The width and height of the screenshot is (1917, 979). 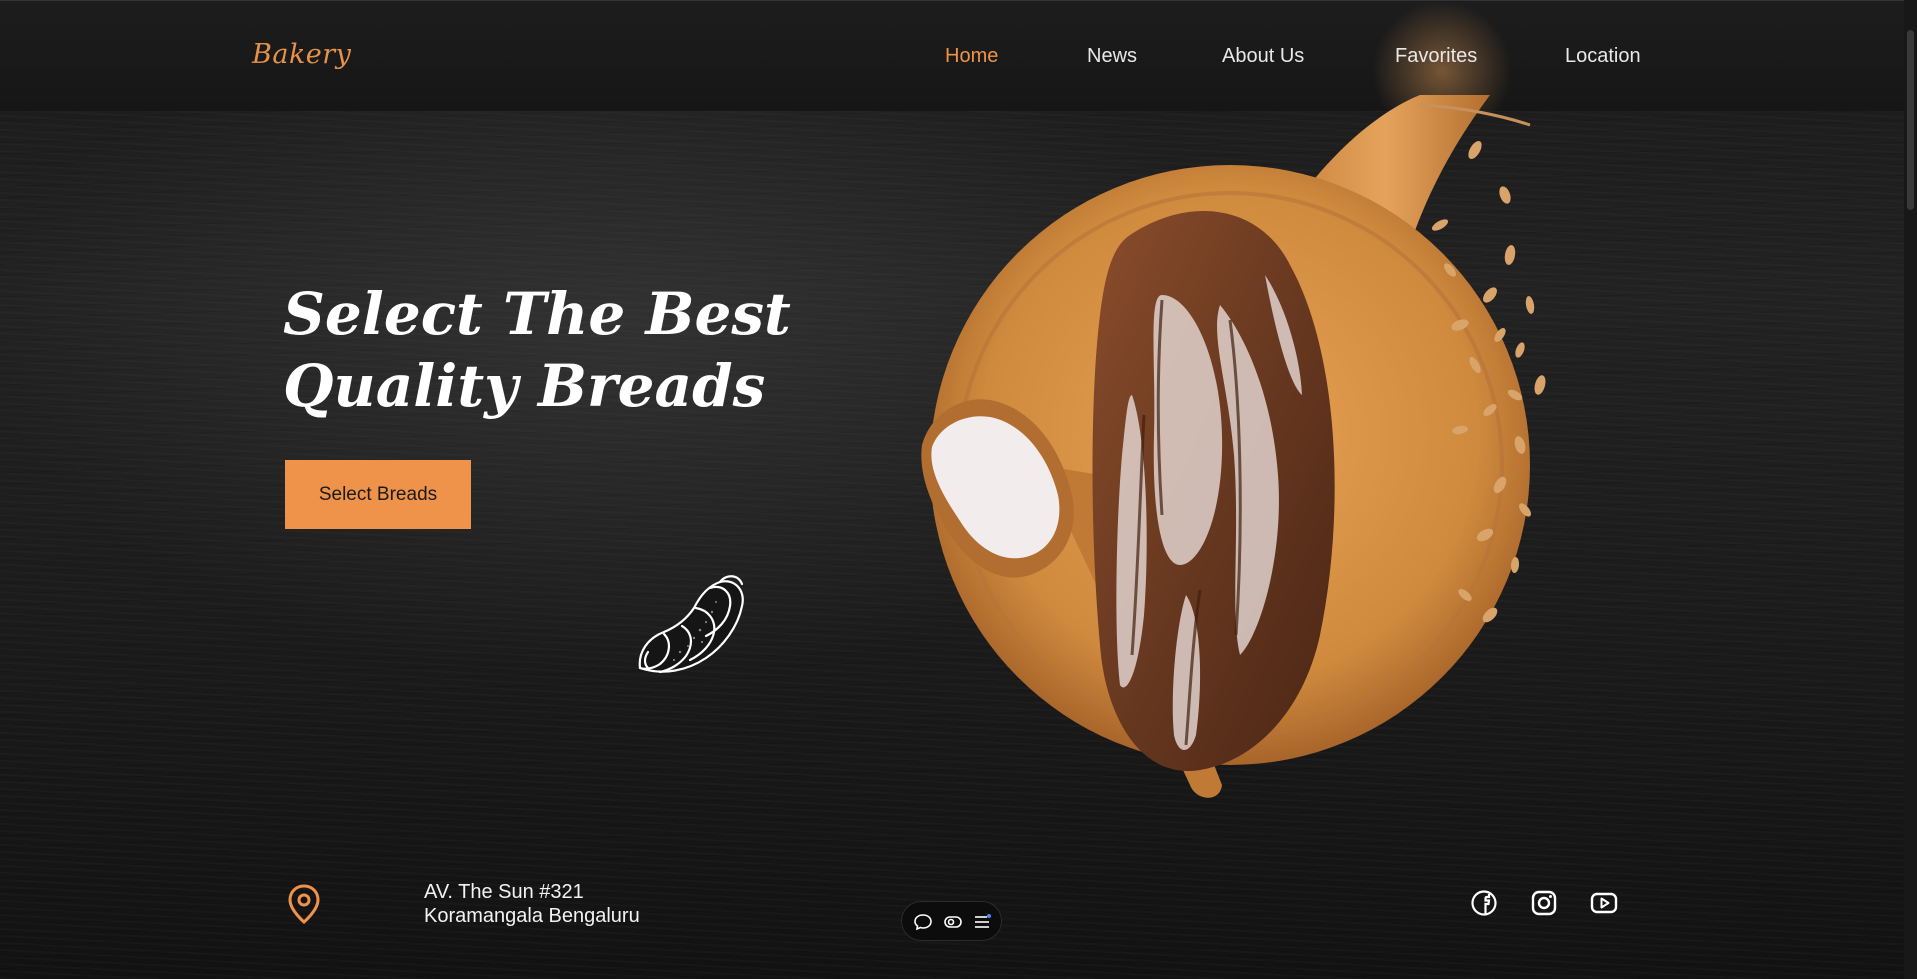 I want to click on location-pin-icon, so click(x=304, y=904).